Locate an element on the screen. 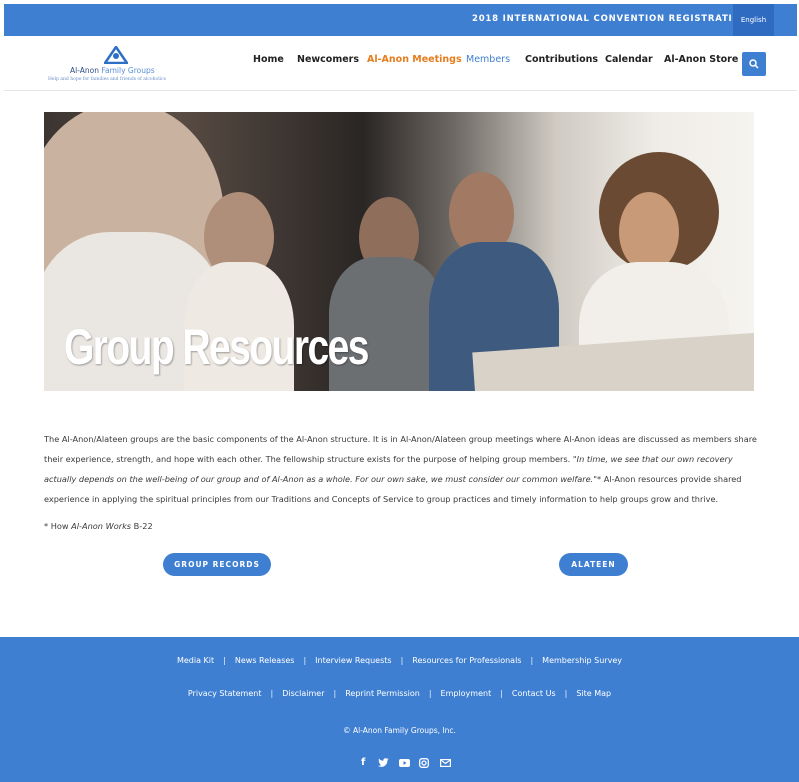  footer-copyright: © Al-Anon Family Groups, Inc. is located at coordinates (399, 730).